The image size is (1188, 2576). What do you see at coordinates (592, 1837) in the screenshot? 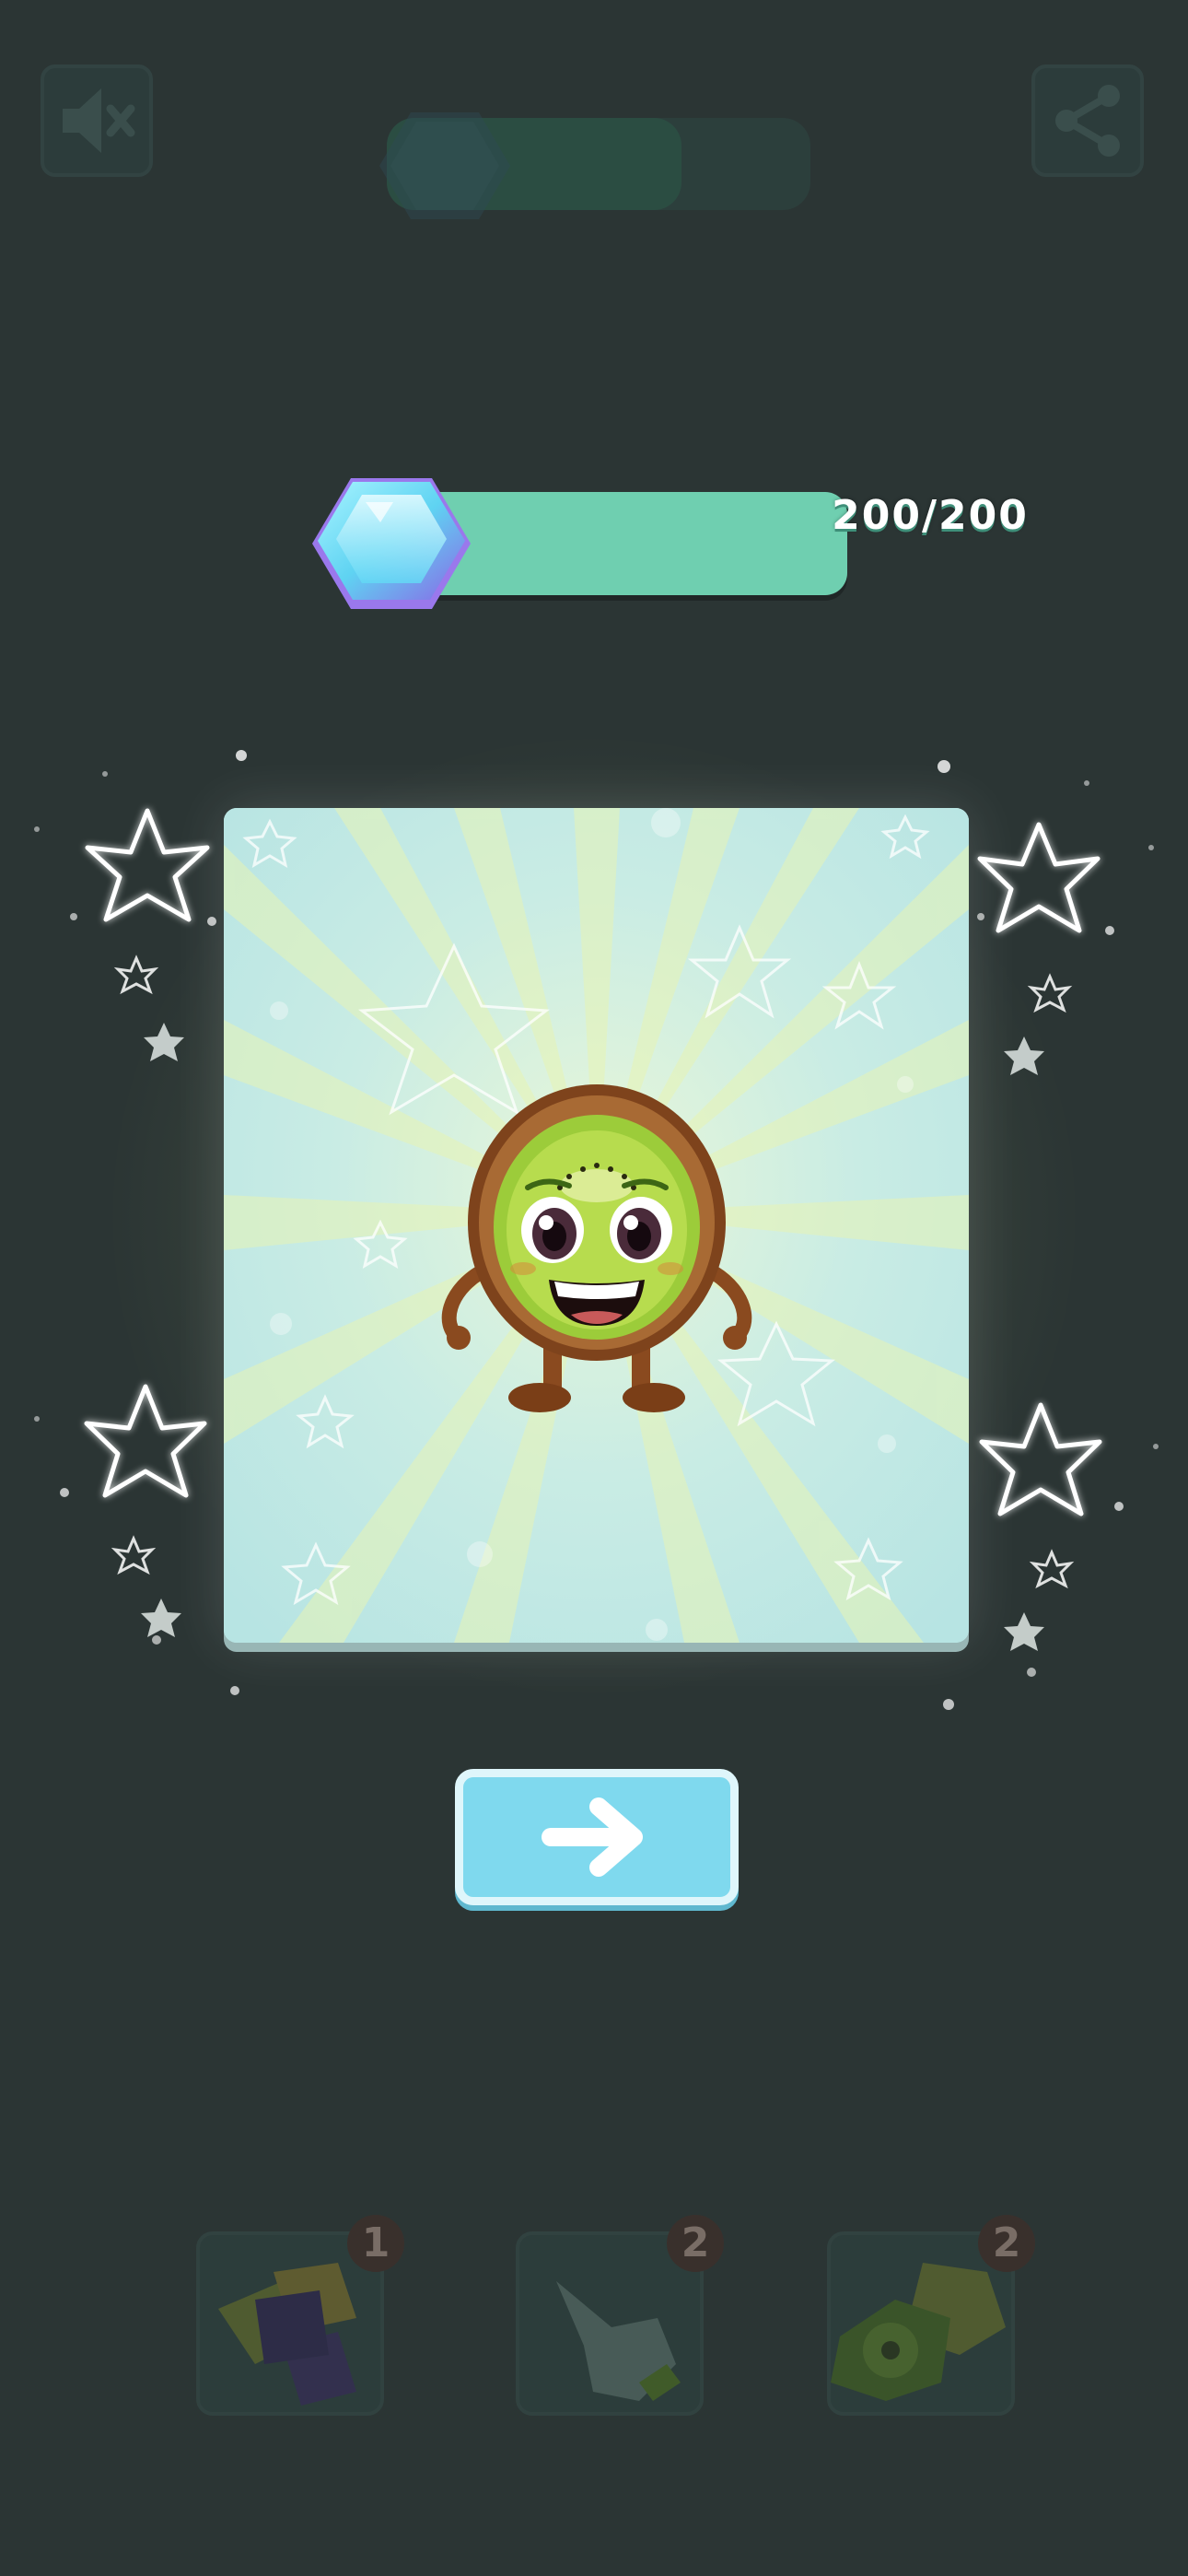
I see `arrow-right-icon` at bounding box center [592, 1837].